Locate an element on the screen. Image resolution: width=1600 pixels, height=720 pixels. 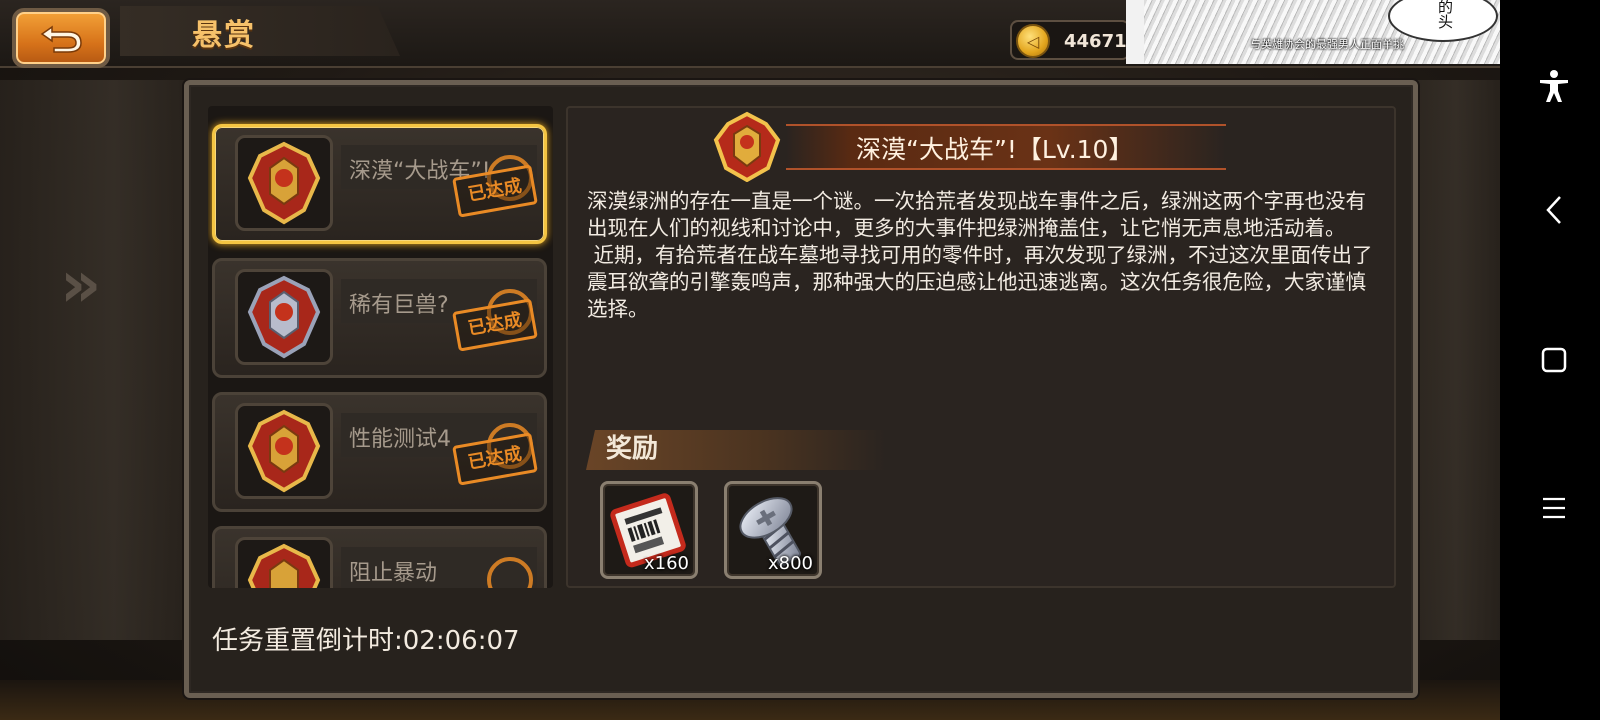
page-title: 悬赏 is located at coordinates (224, 35).